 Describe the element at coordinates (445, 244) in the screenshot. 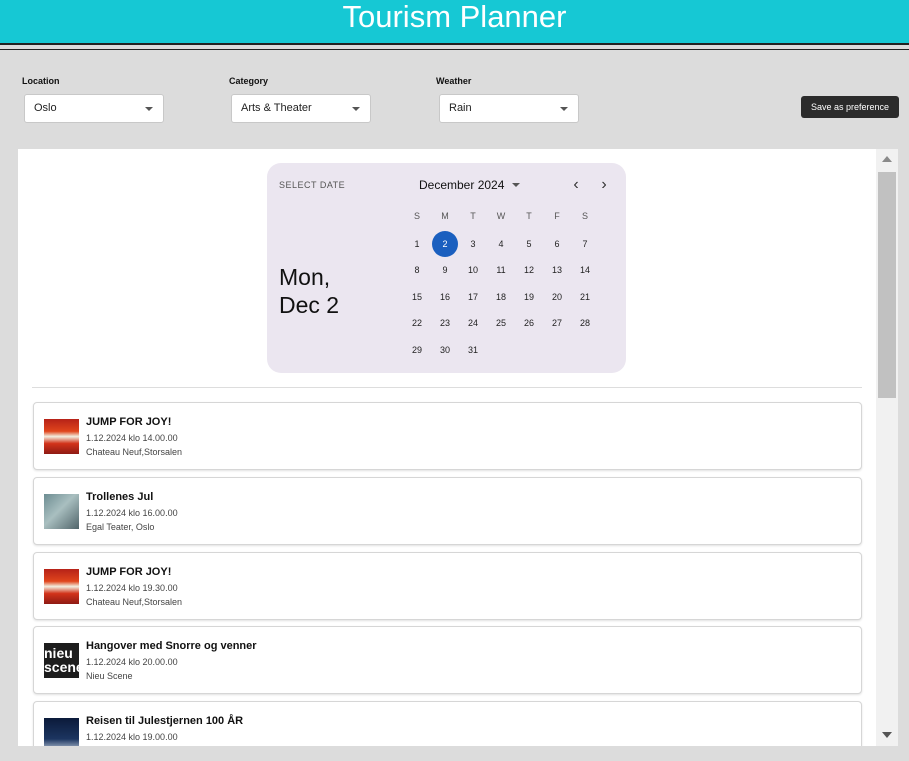

I see `calendar-day: 2` at that location.